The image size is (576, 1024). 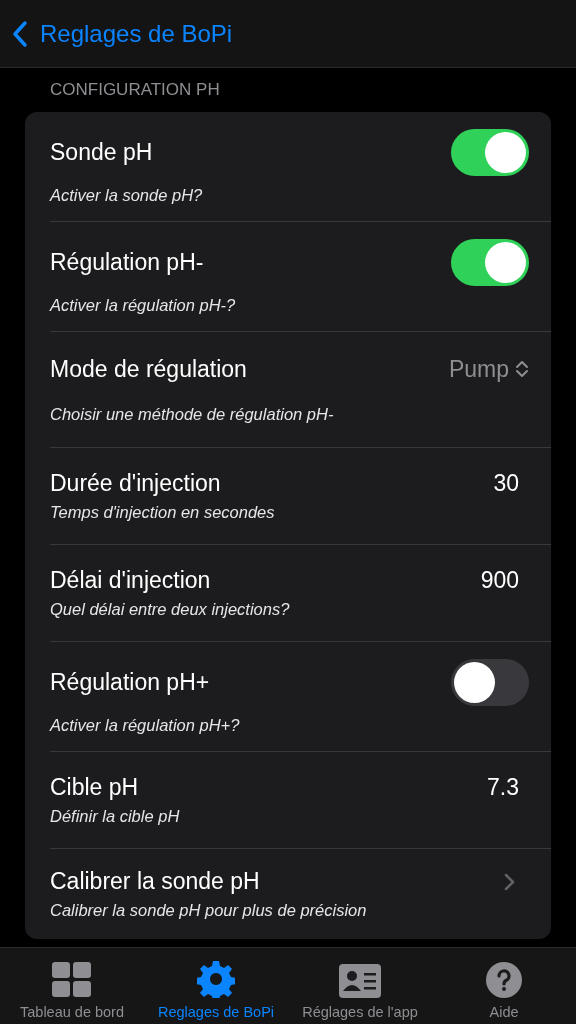 I want to click on setting-title: Régulation pH-, so click(x=127, y=262).